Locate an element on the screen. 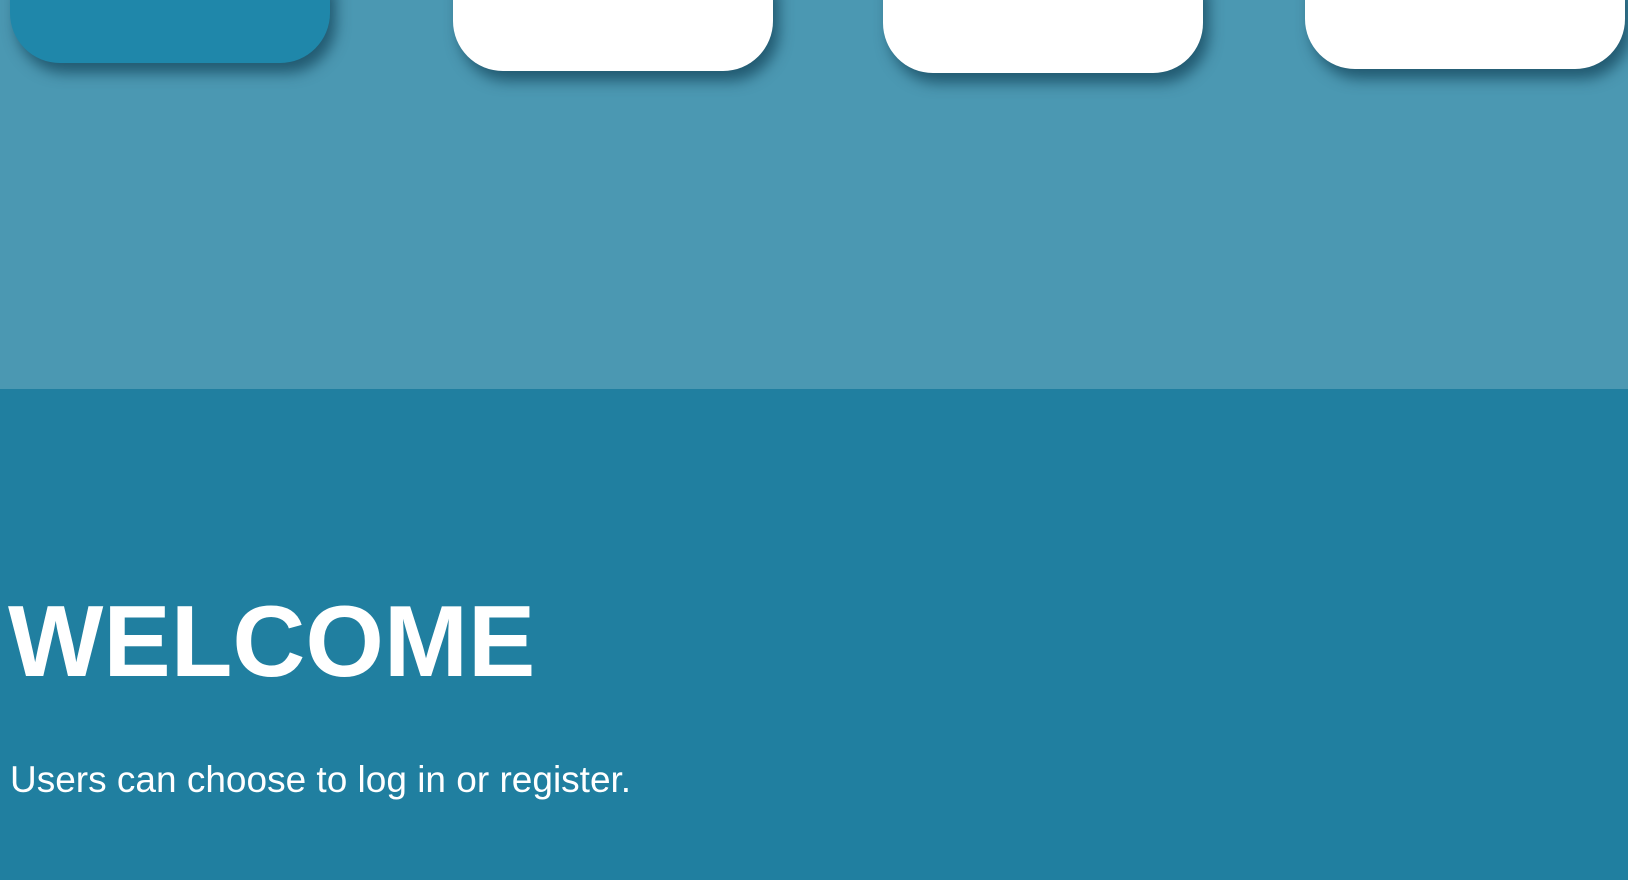  welcome-title: WELCOME is located at coordinates (272, 642).